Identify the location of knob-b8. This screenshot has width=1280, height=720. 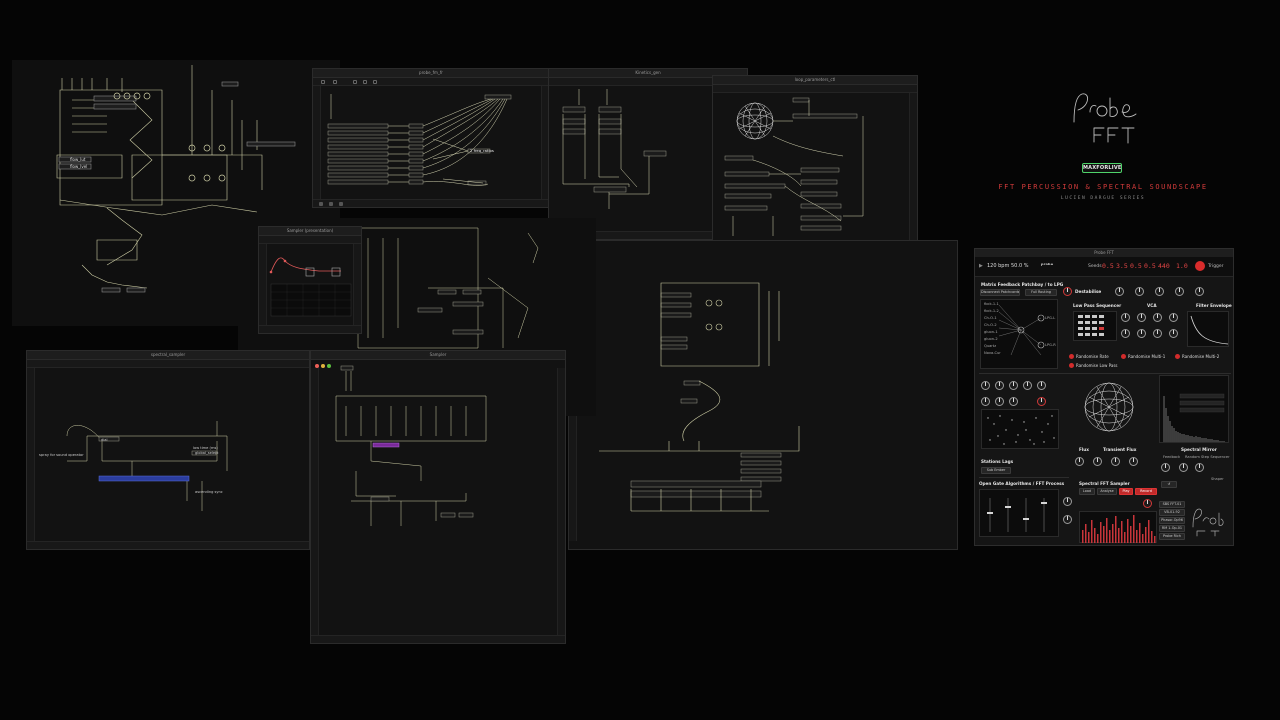
(1173, 333).